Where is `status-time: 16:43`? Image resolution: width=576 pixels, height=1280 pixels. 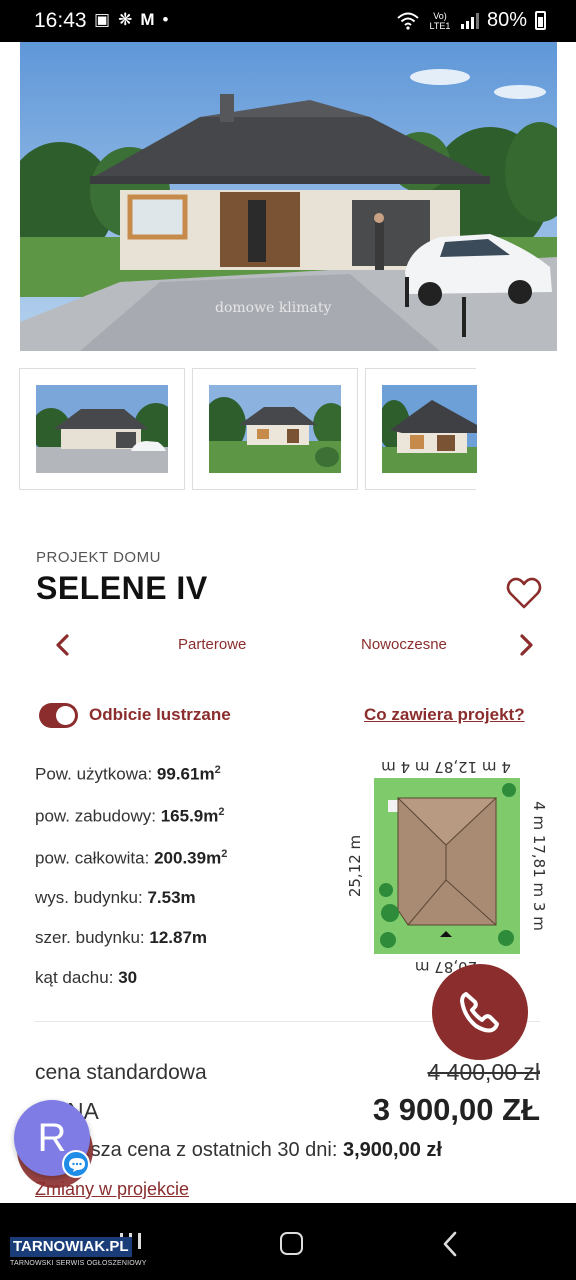 status-time: 16:43 is located at coordinates (60, 20).